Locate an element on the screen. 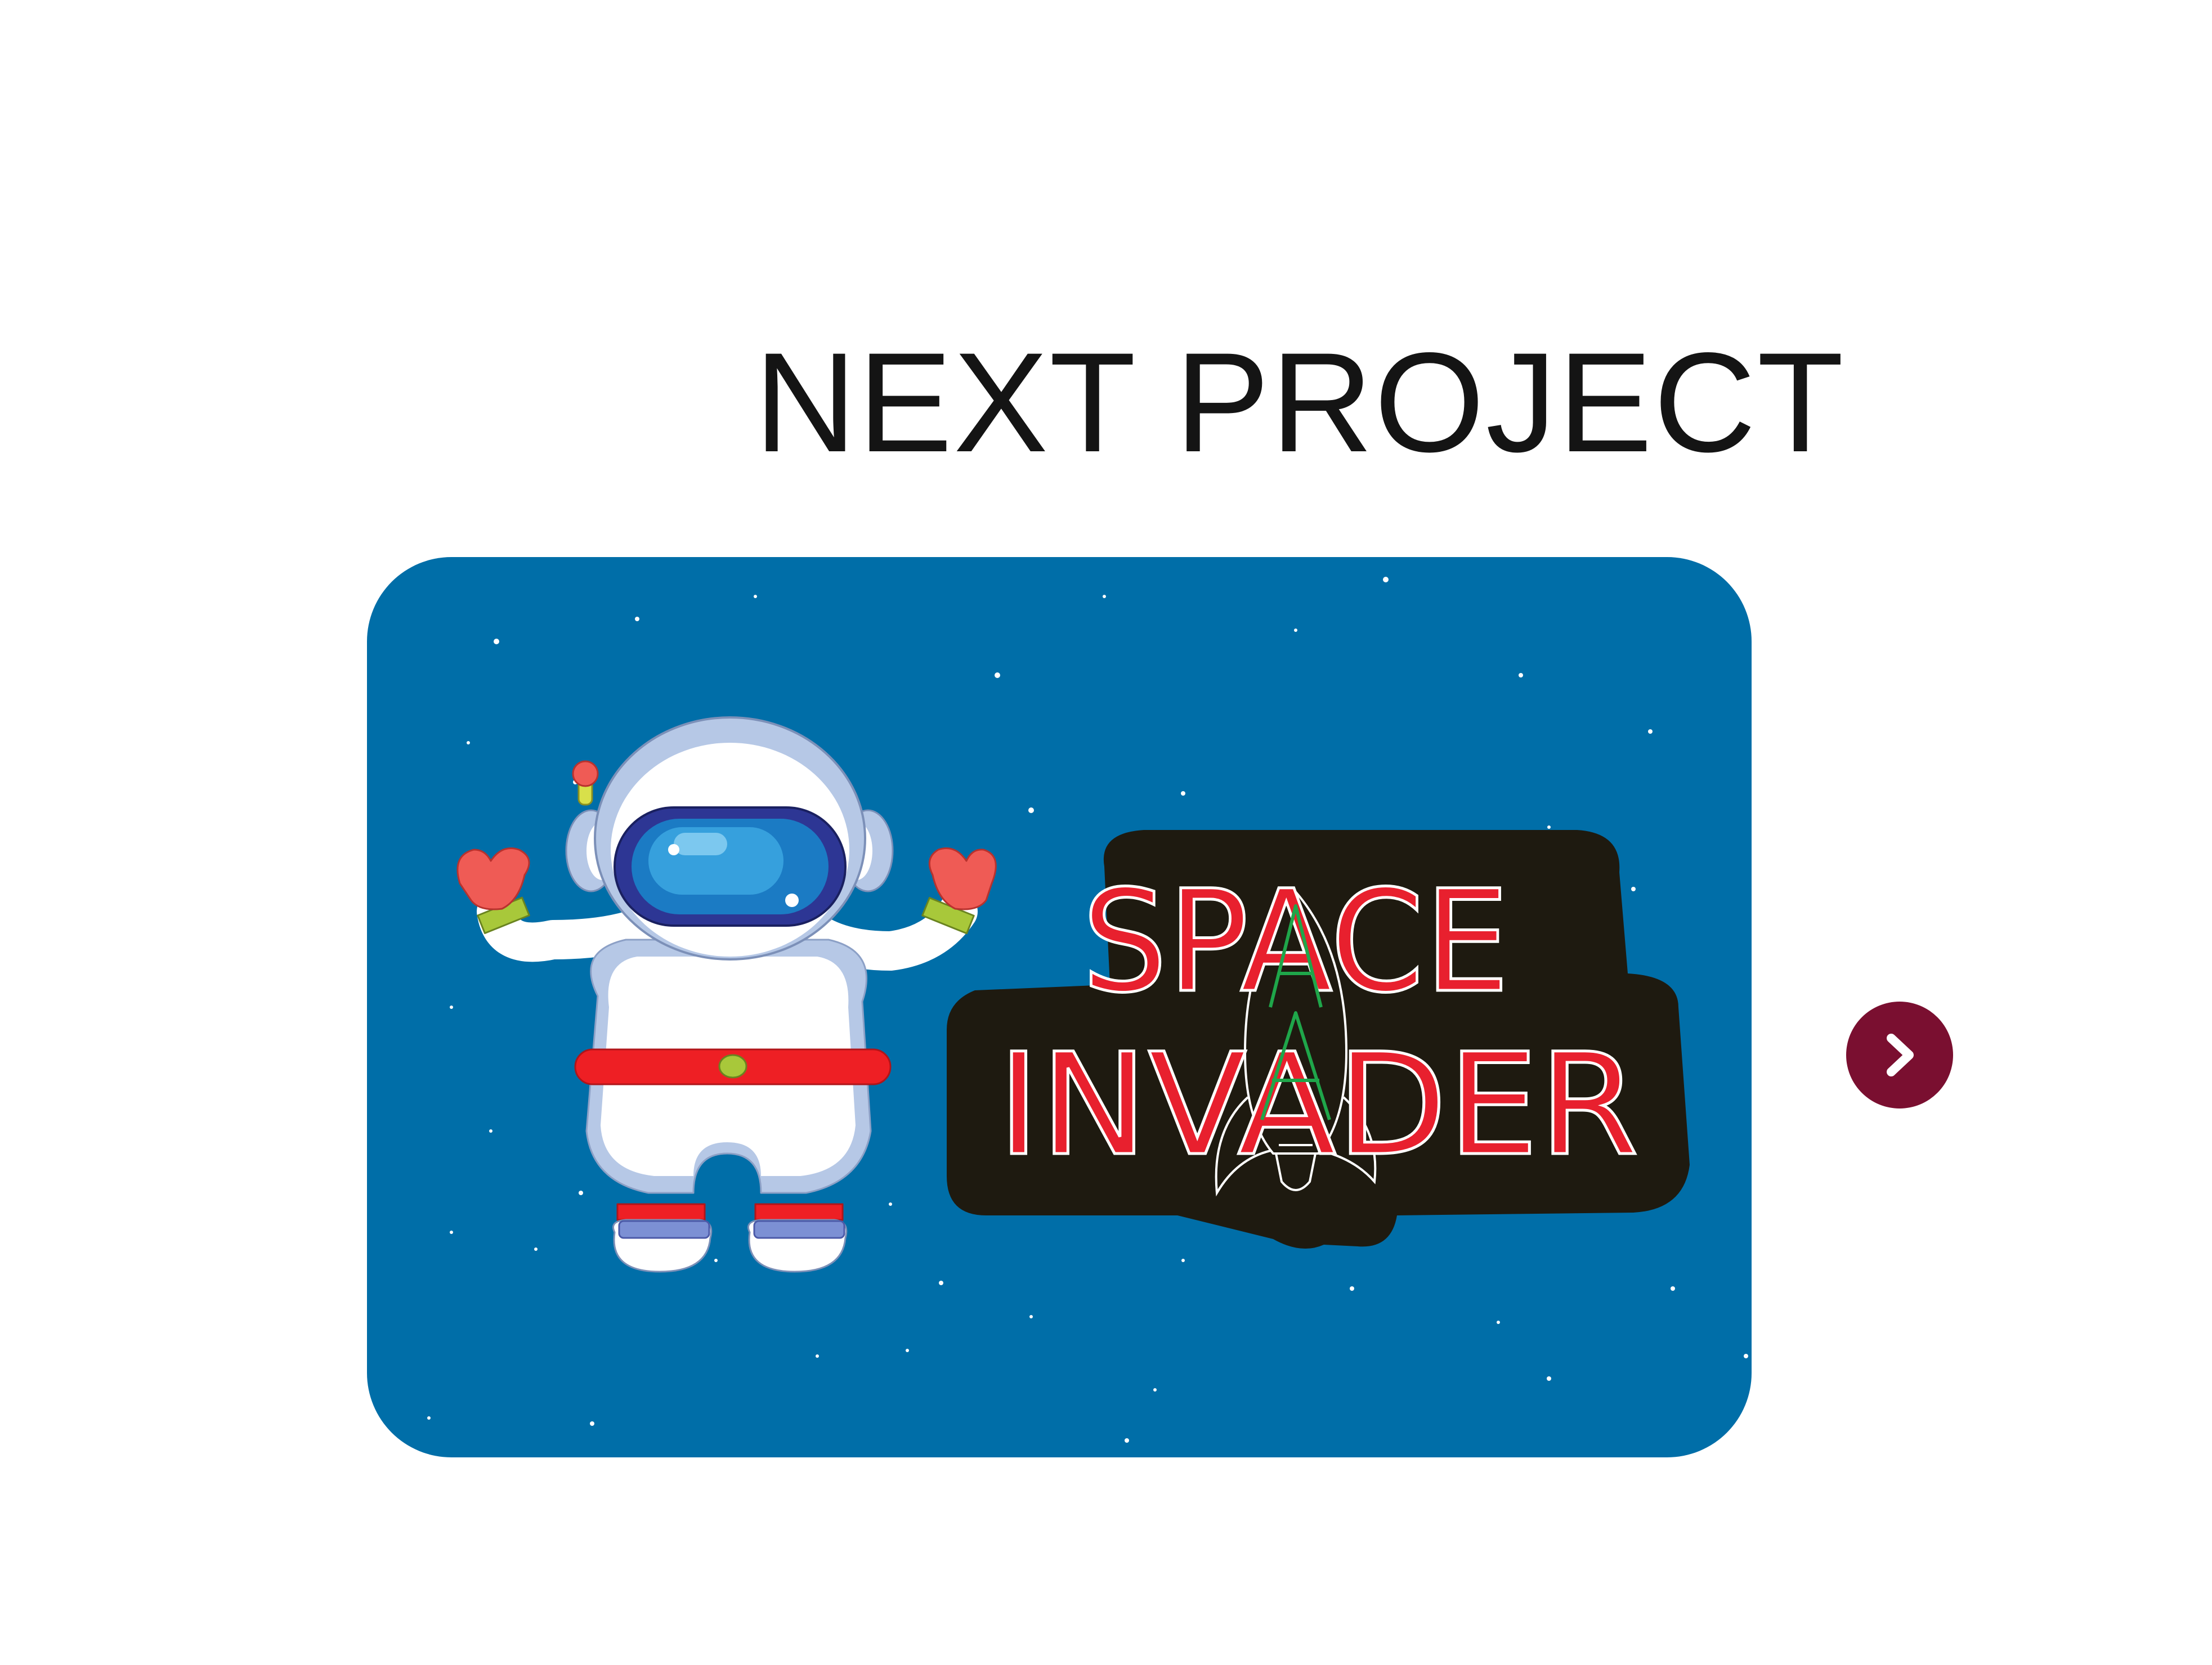 This screenshot has height=1665, width=2212. chevron-right-icon is located at coordinates (1901, 1055).